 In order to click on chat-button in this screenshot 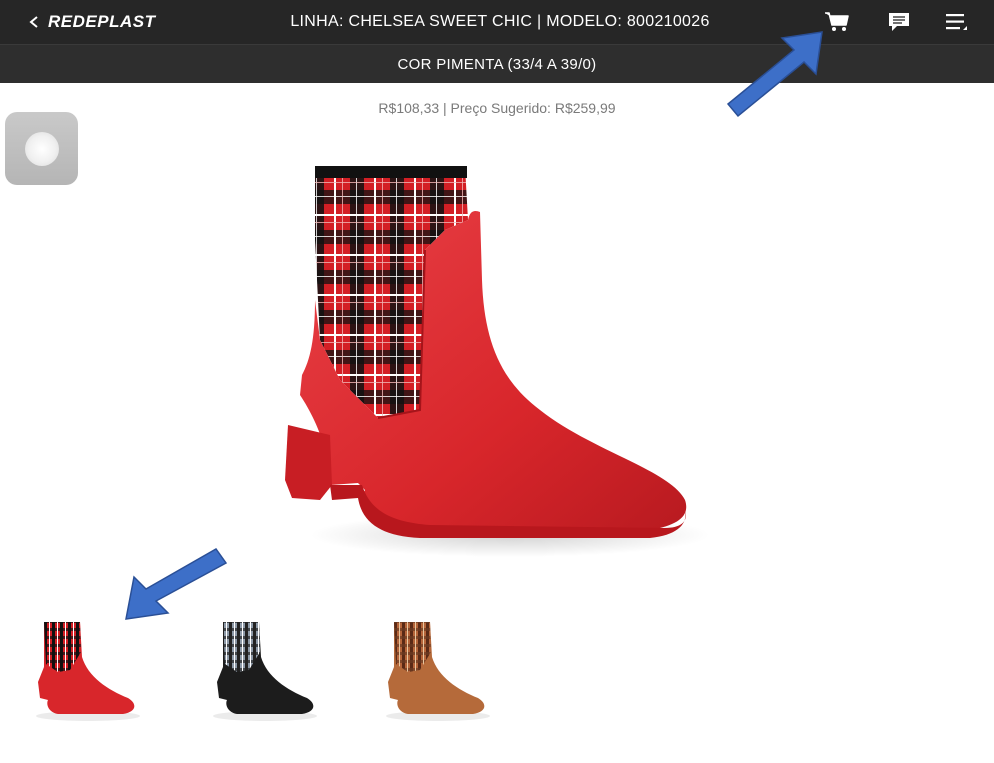, I will do `click(899, 22)`.